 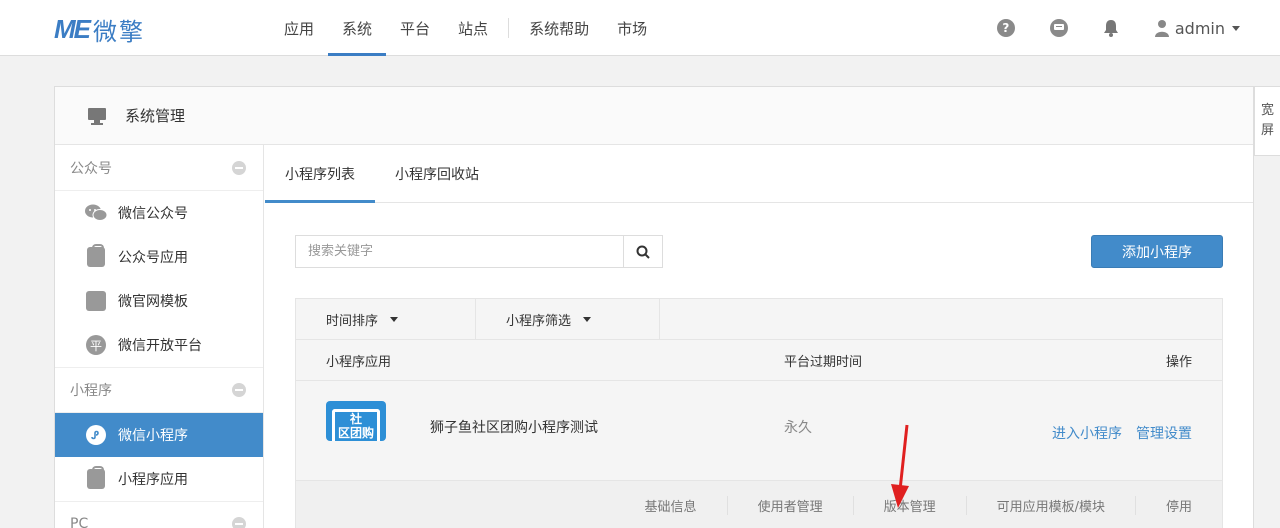 What do you see at coordinates (791, 505) in the screenshot?
I see `user-management-link: 使用者管理` at bounding box center [791, 505].